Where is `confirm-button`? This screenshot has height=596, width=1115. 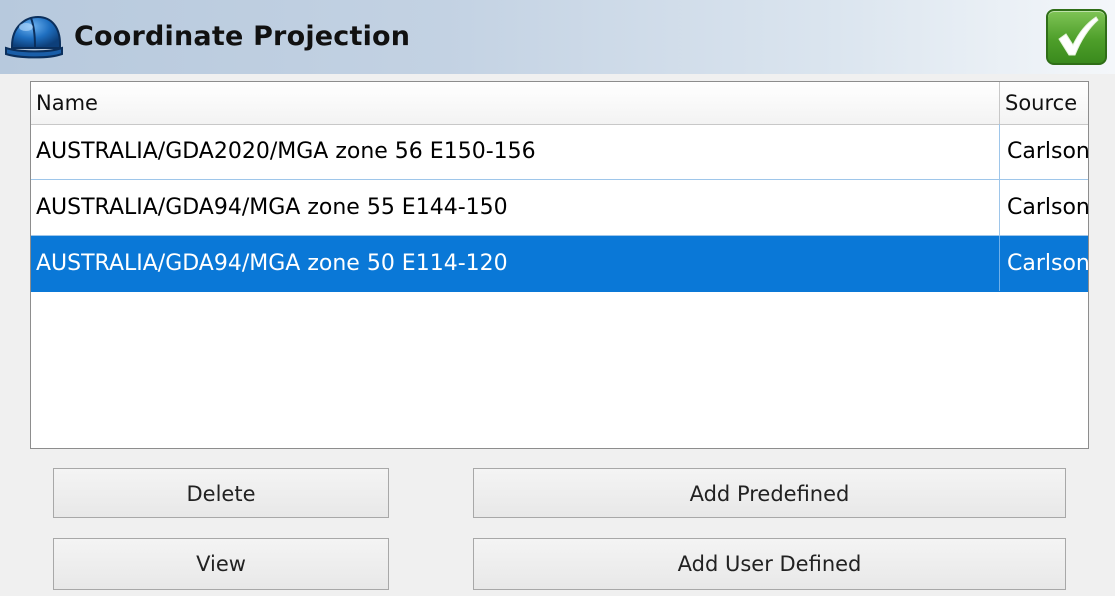 confirm-button is located at coordinates (1076, 37).